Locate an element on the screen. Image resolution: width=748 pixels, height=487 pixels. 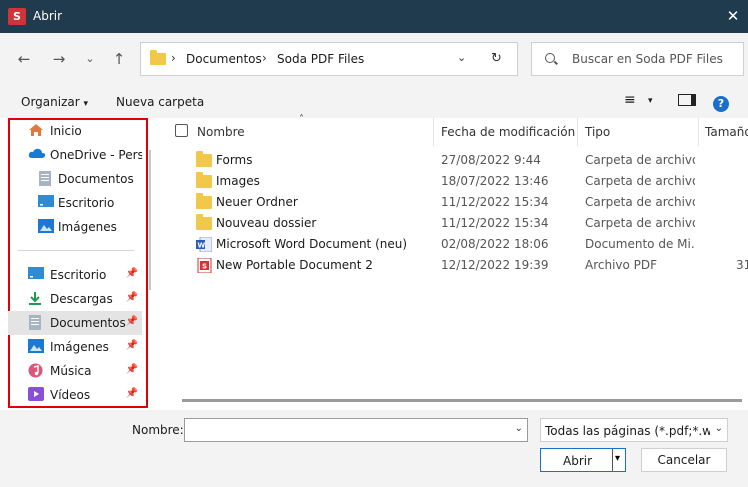
file-type: Carpeta de archivos is located at coordinates (640, 223).